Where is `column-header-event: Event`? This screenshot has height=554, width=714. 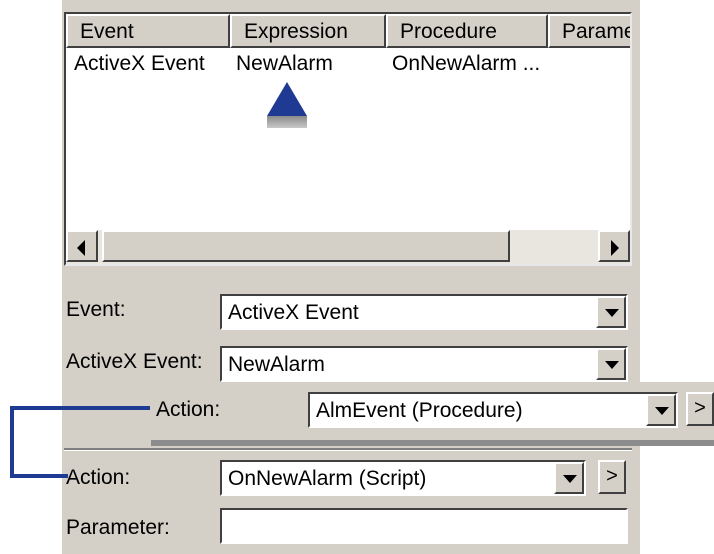 column-header-event: Event is located at coordinates (148, 31).